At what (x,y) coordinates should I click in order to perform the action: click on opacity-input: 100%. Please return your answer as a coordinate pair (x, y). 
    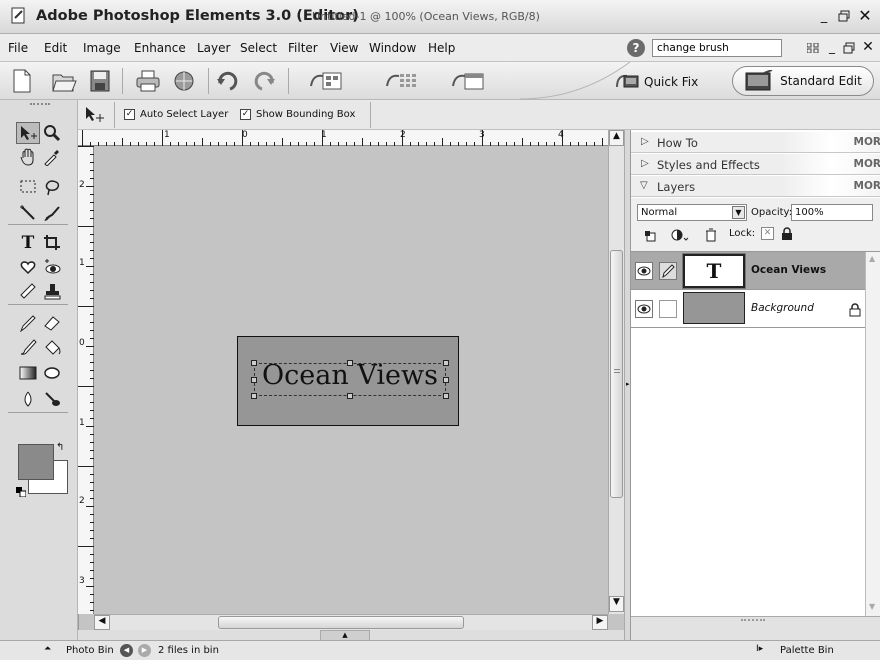
    Looking at the image, I should click on (832, 212).